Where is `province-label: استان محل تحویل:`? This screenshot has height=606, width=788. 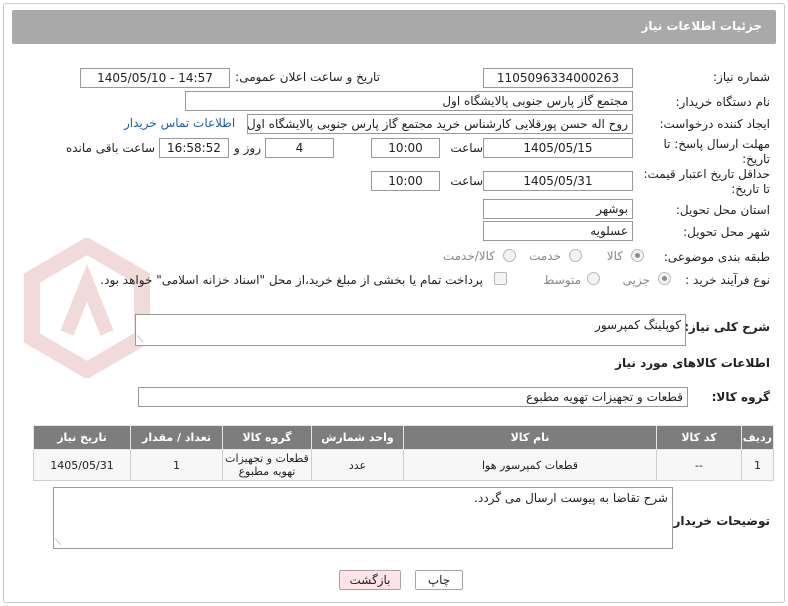
province-label: استان محل تحویل: is located at coordinates (722, 210).